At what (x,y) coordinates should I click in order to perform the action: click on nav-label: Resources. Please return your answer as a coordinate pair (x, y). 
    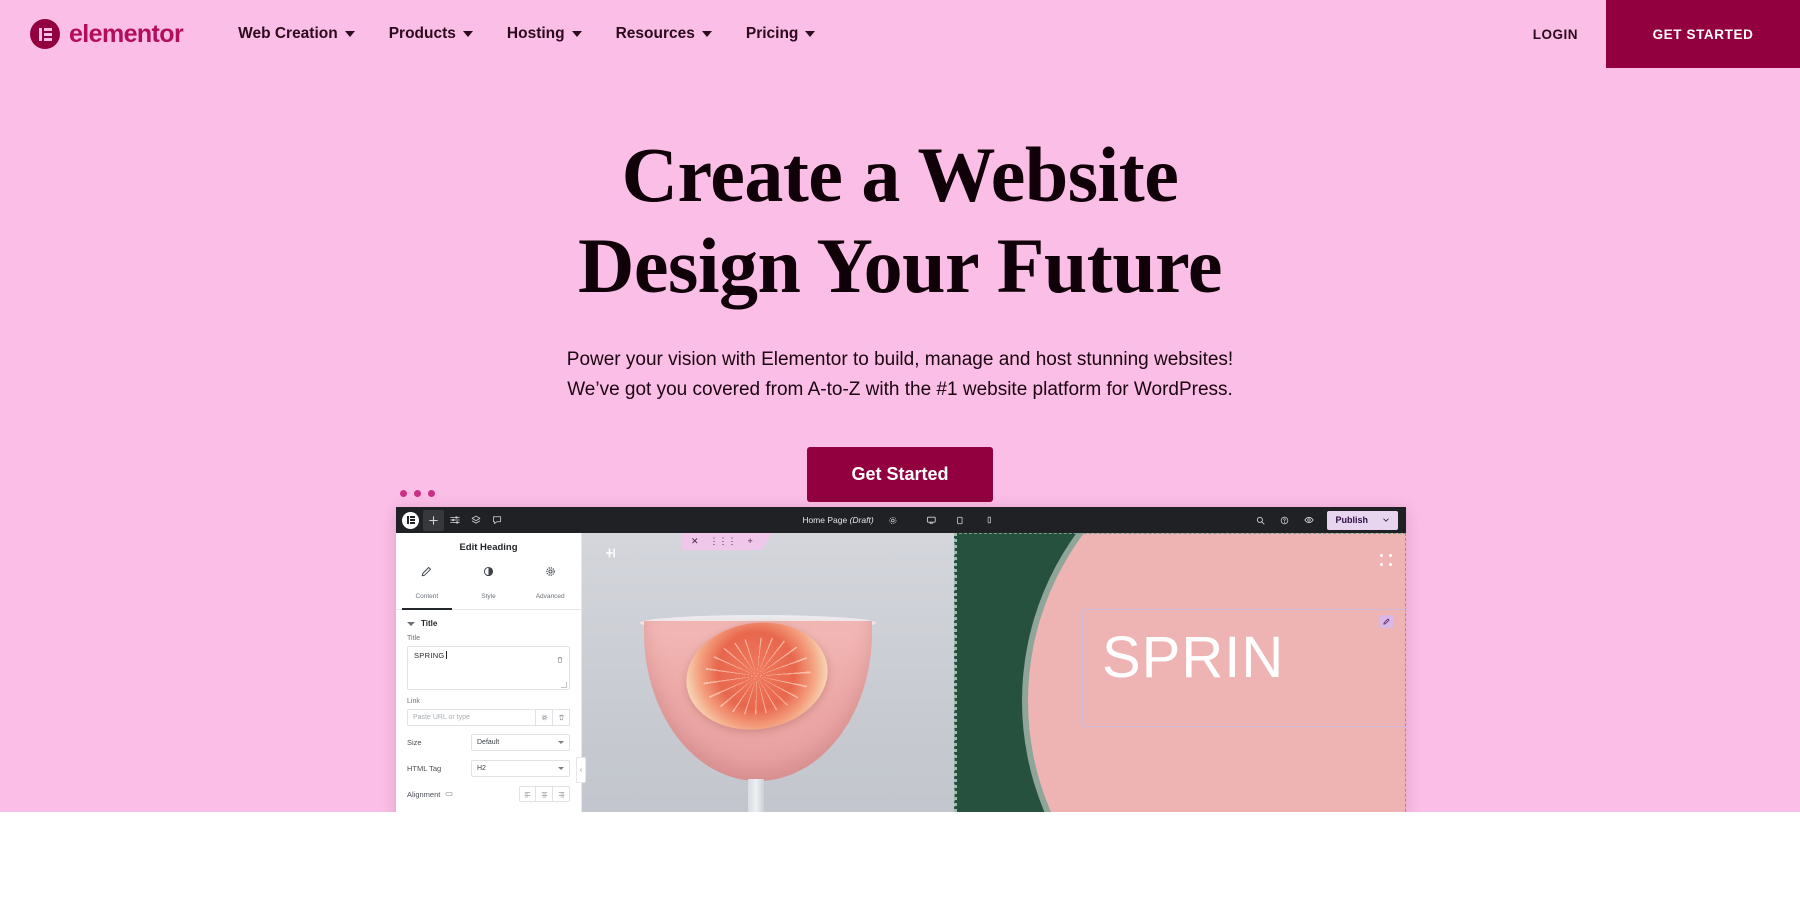
    Looking at the image, I should click on (655, 33).